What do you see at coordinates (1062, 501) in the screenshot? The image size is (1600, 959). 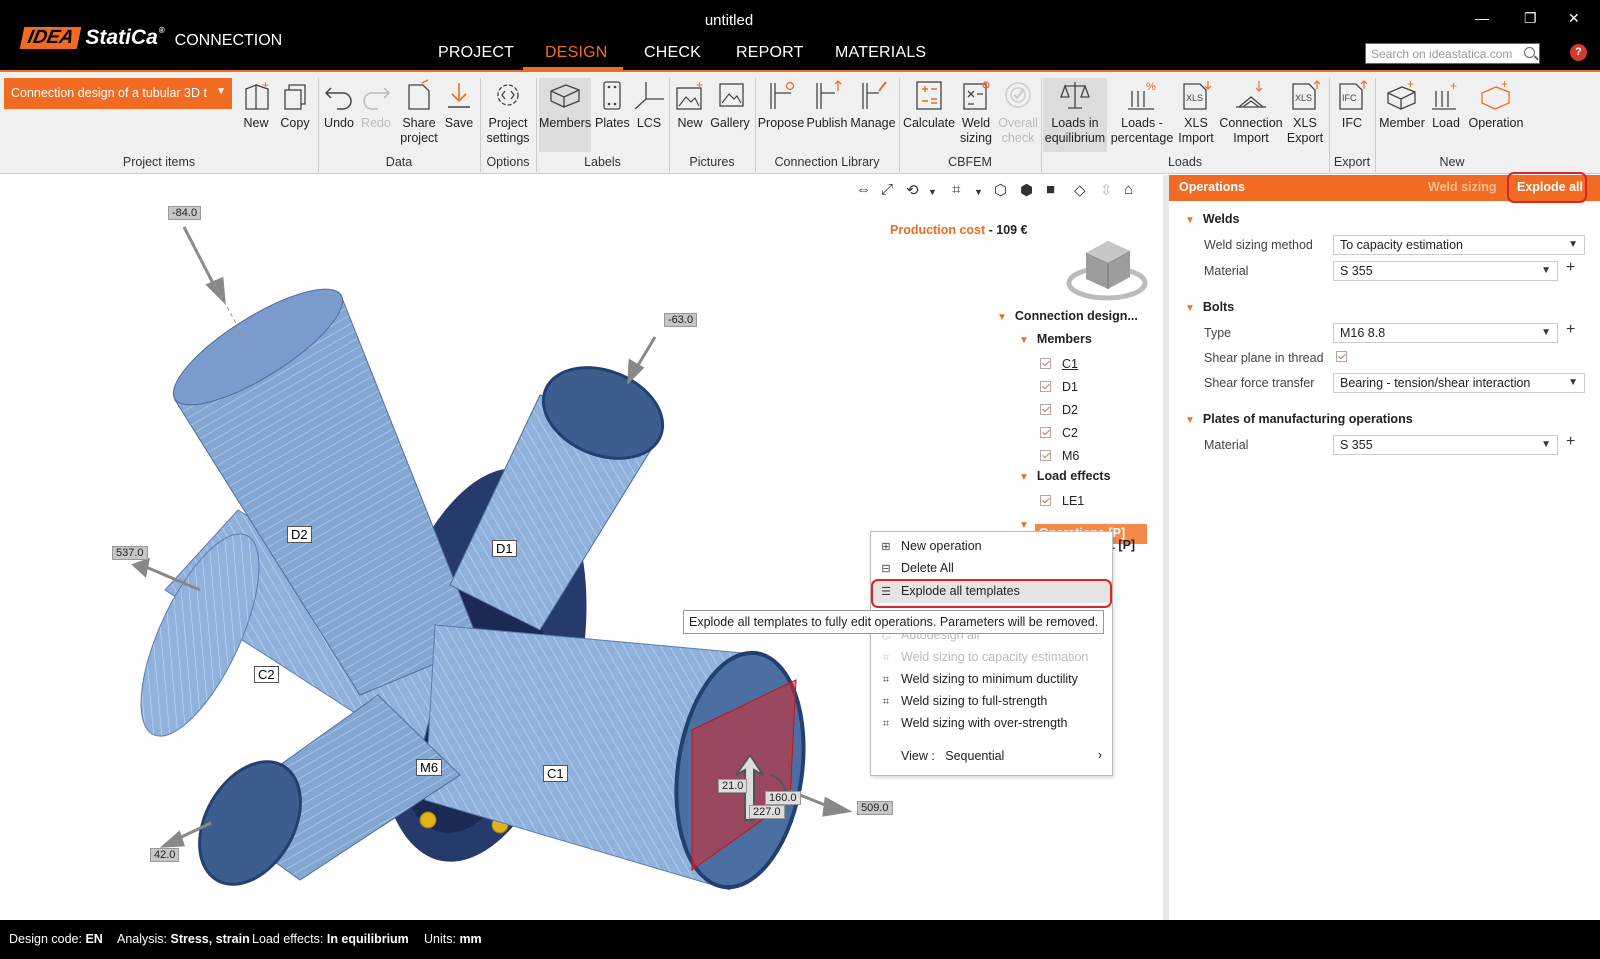 I see `tree-item-load-effect: LE1` at bounding box center [1062, 501].